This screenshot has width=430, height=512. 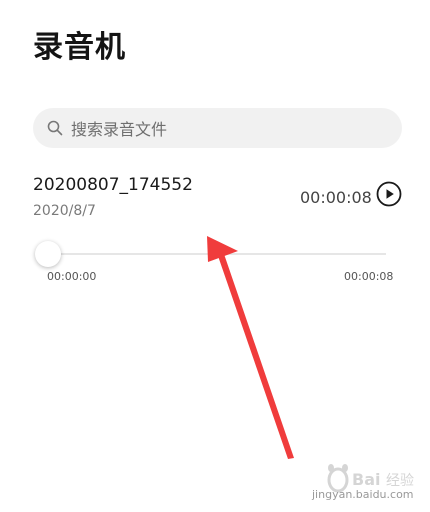 What do you see at coordinates (217, 254) in the screenshot?
I see `progress-track` at bounding box center [217, 254].